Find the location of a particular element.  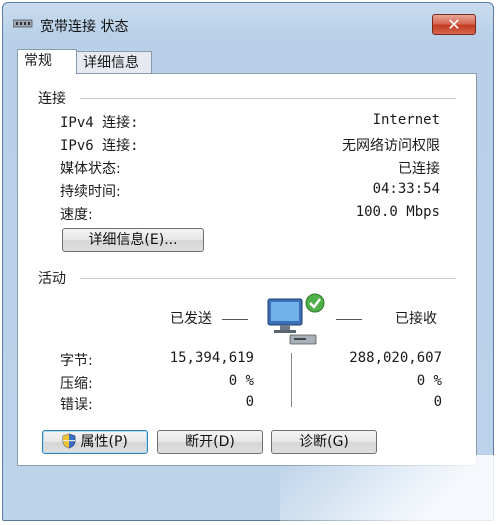

tab-details: 详细信息 is located at coordinates (114, 62).